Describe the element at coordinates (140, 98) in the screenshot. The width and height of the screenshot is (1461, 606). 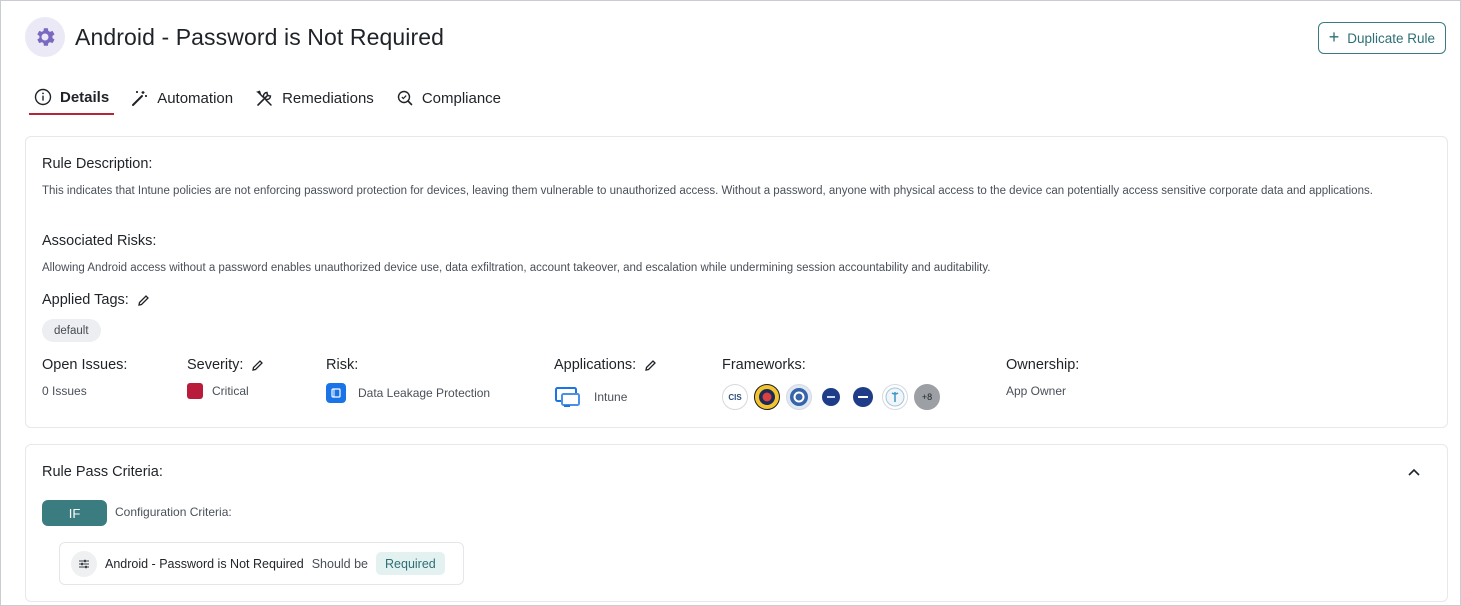
I see `magic-wand-icon` at that location.